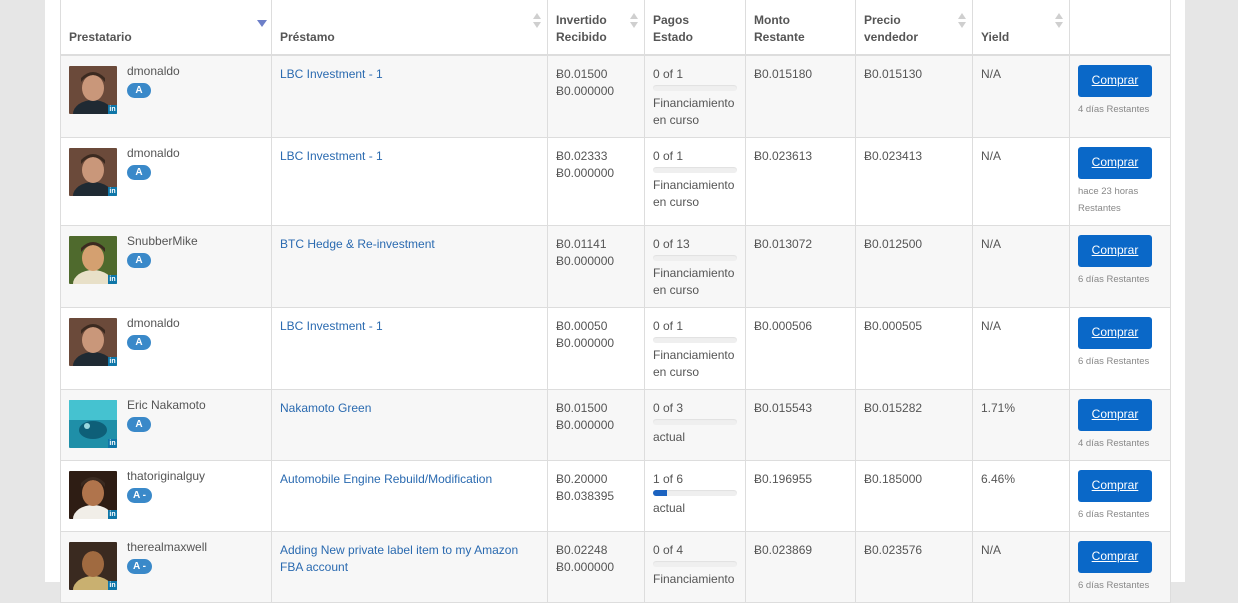  Describe the element at coordinates (668, 479) in the screenshot. I see `payments-count: 1 of 6` at that location.